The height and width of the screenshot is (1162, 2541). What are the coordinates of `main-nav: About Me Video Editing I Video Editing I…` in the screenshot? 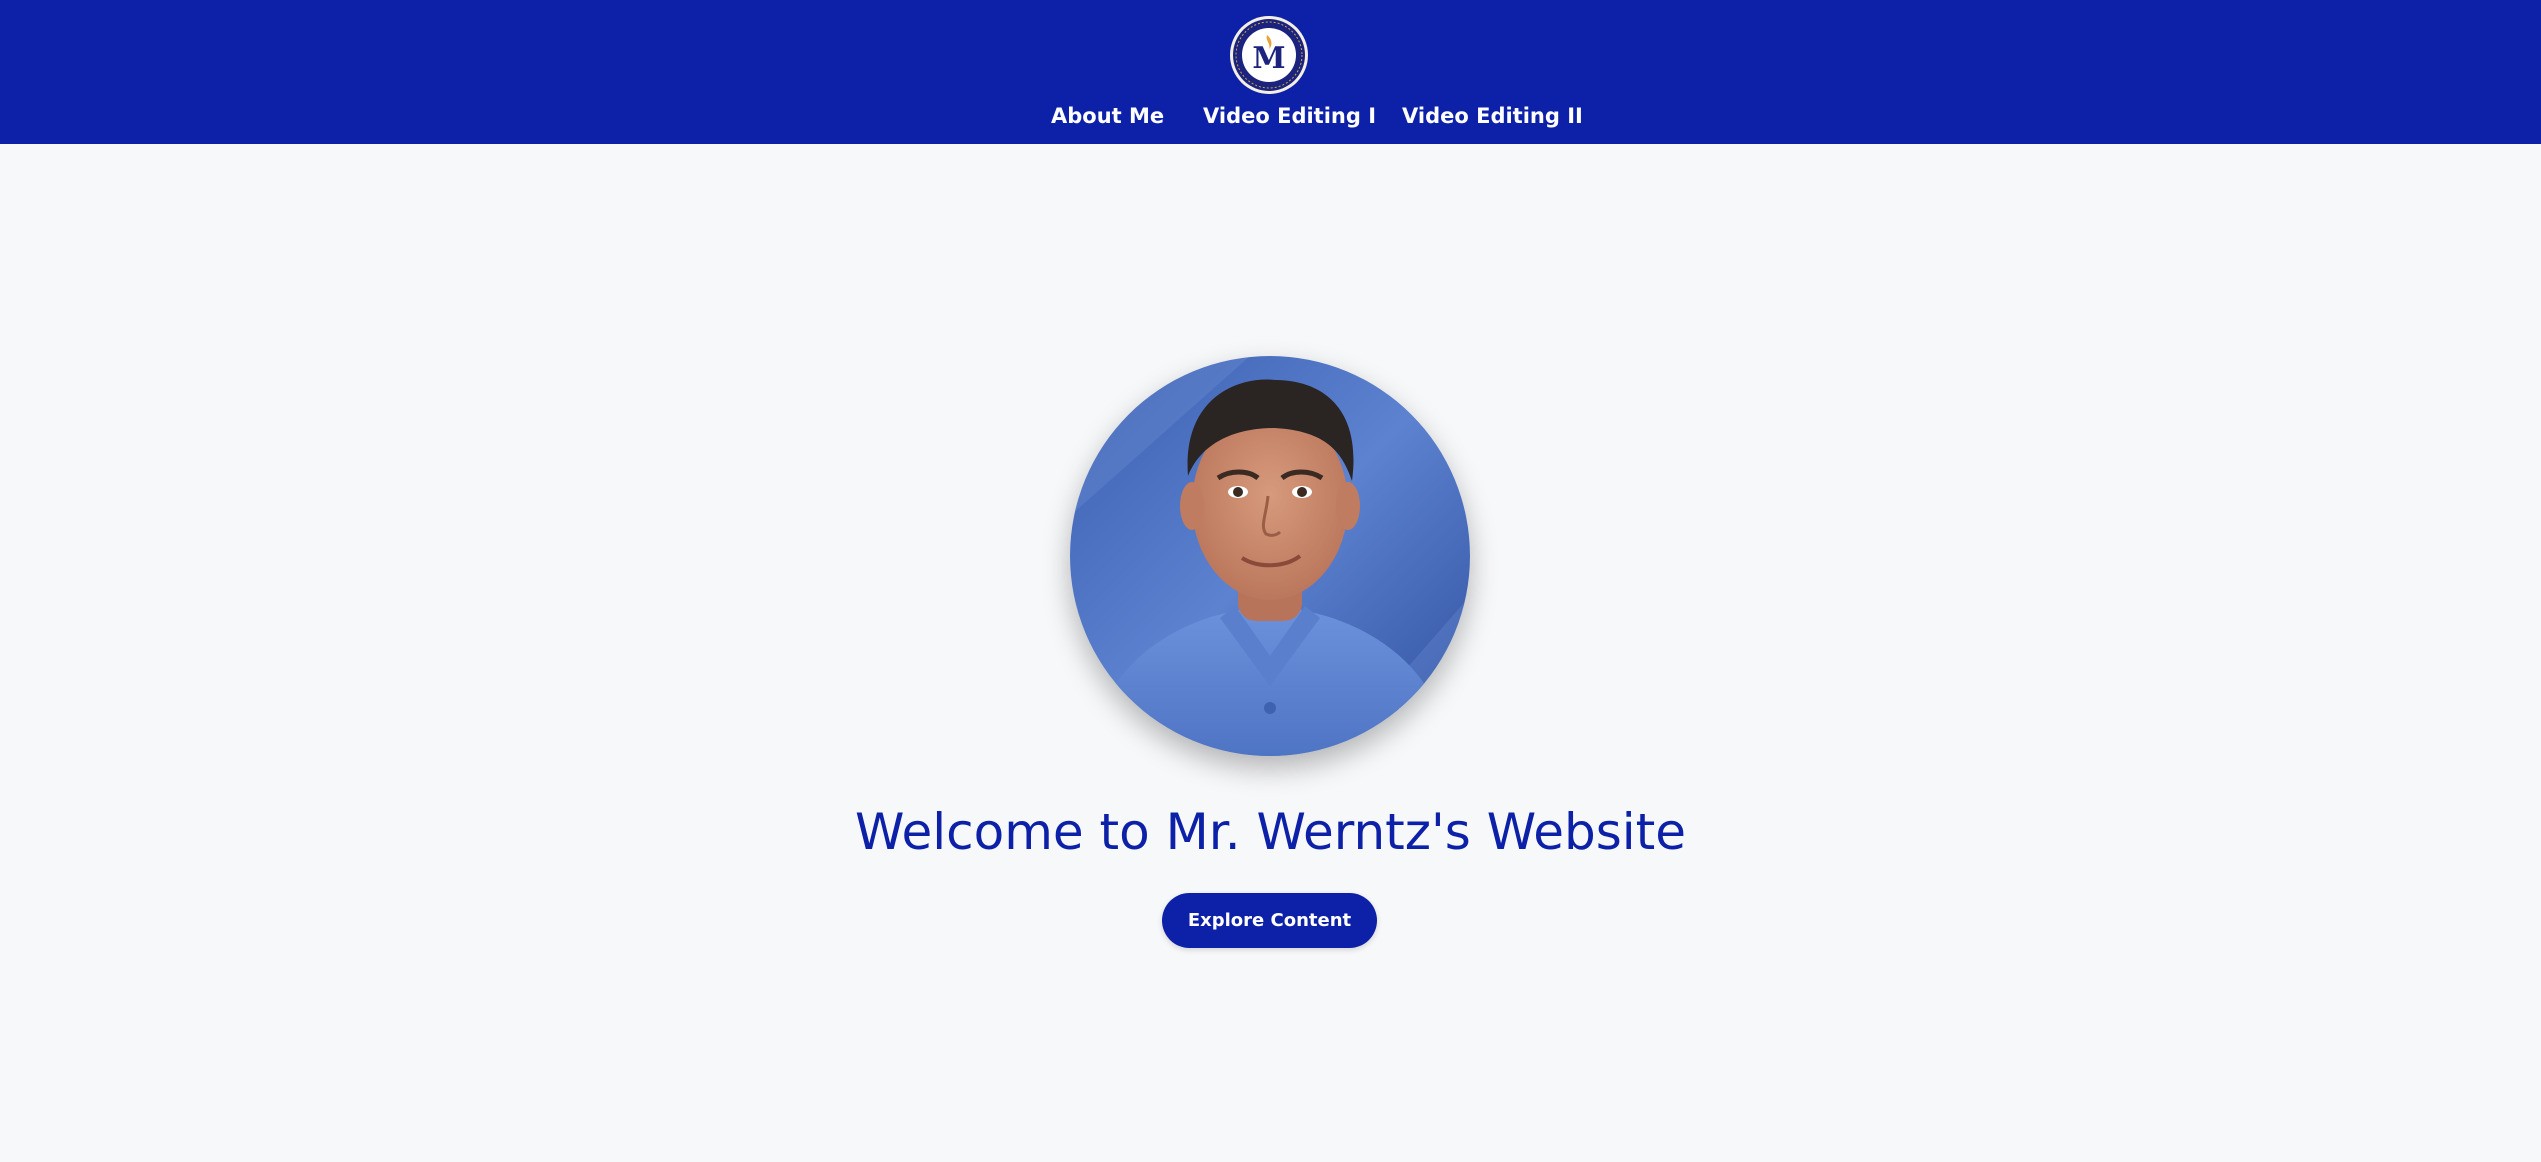 It's located at (1270, 117).